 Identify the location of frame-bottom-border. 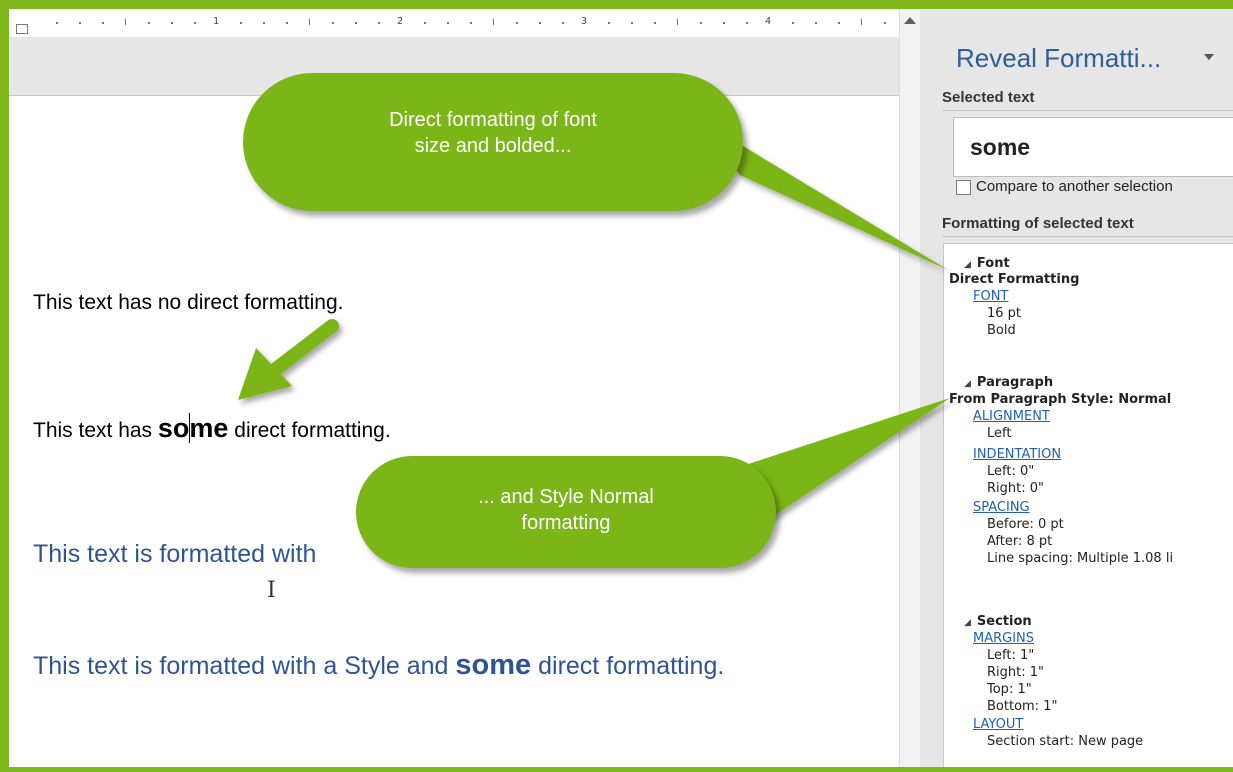
(616, 769).